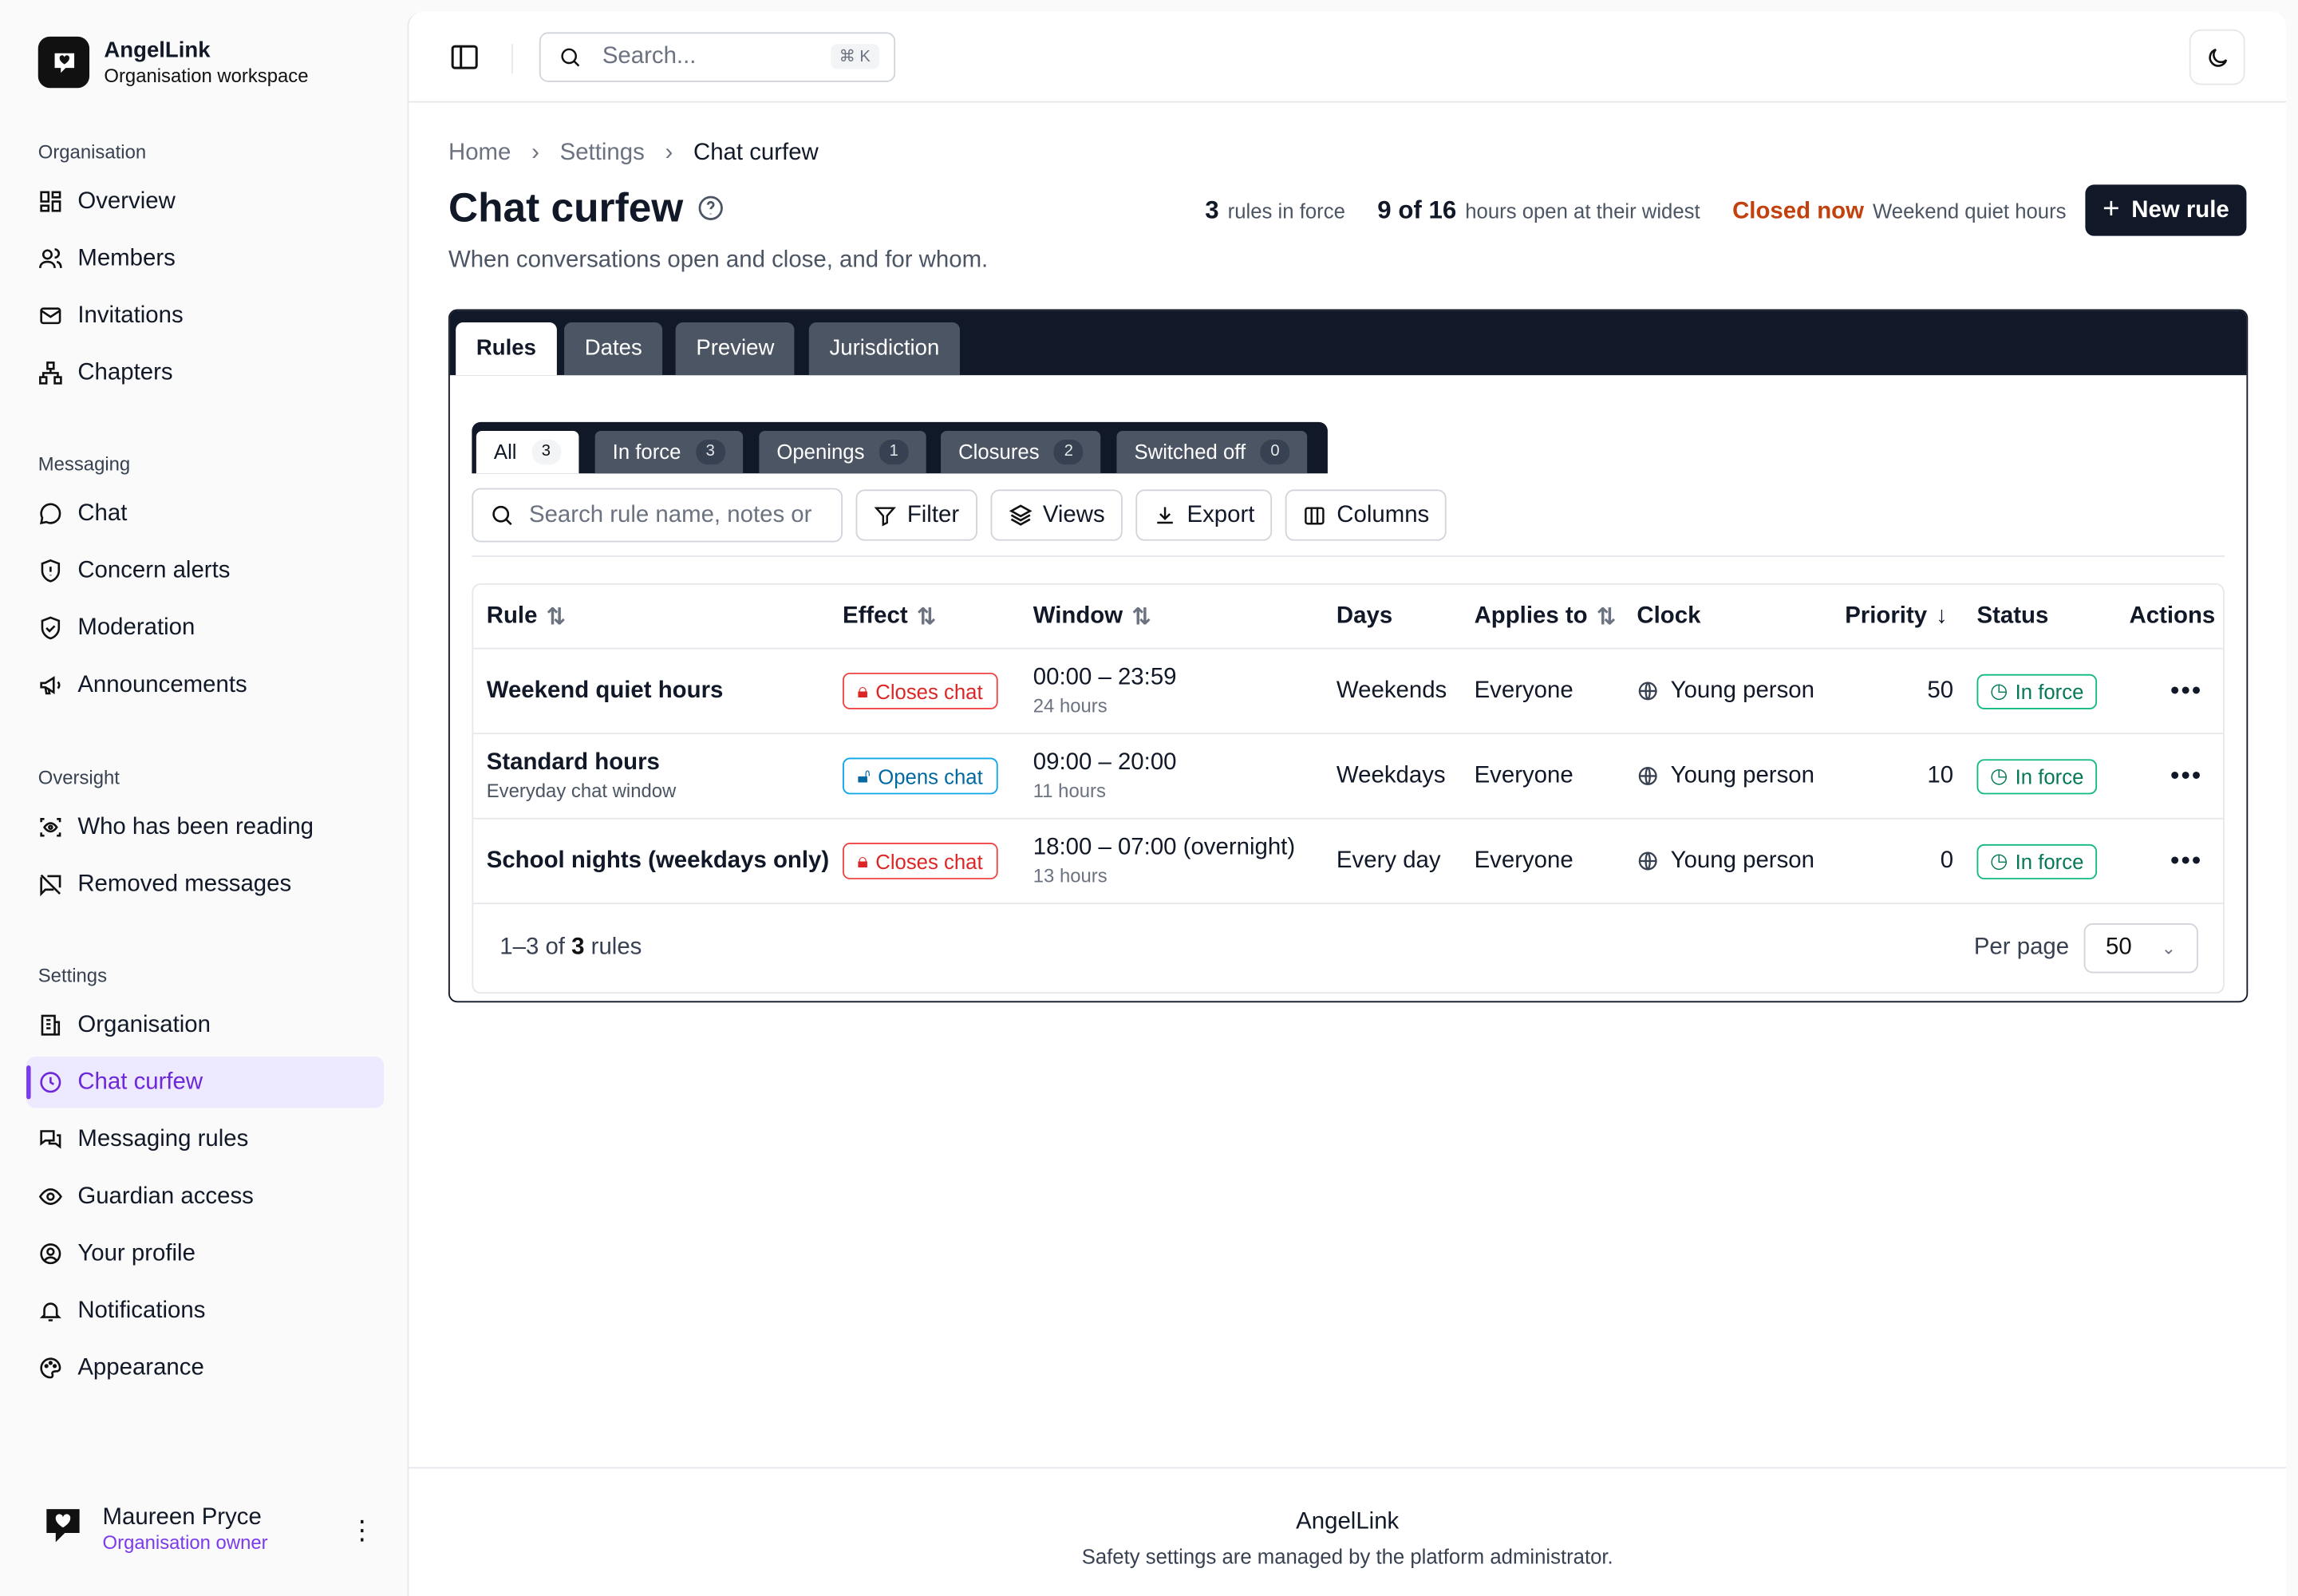  Describe the element at coordinates (102, 513) in the screenshot. I see `sidebar-item-label: Chat` at that location.